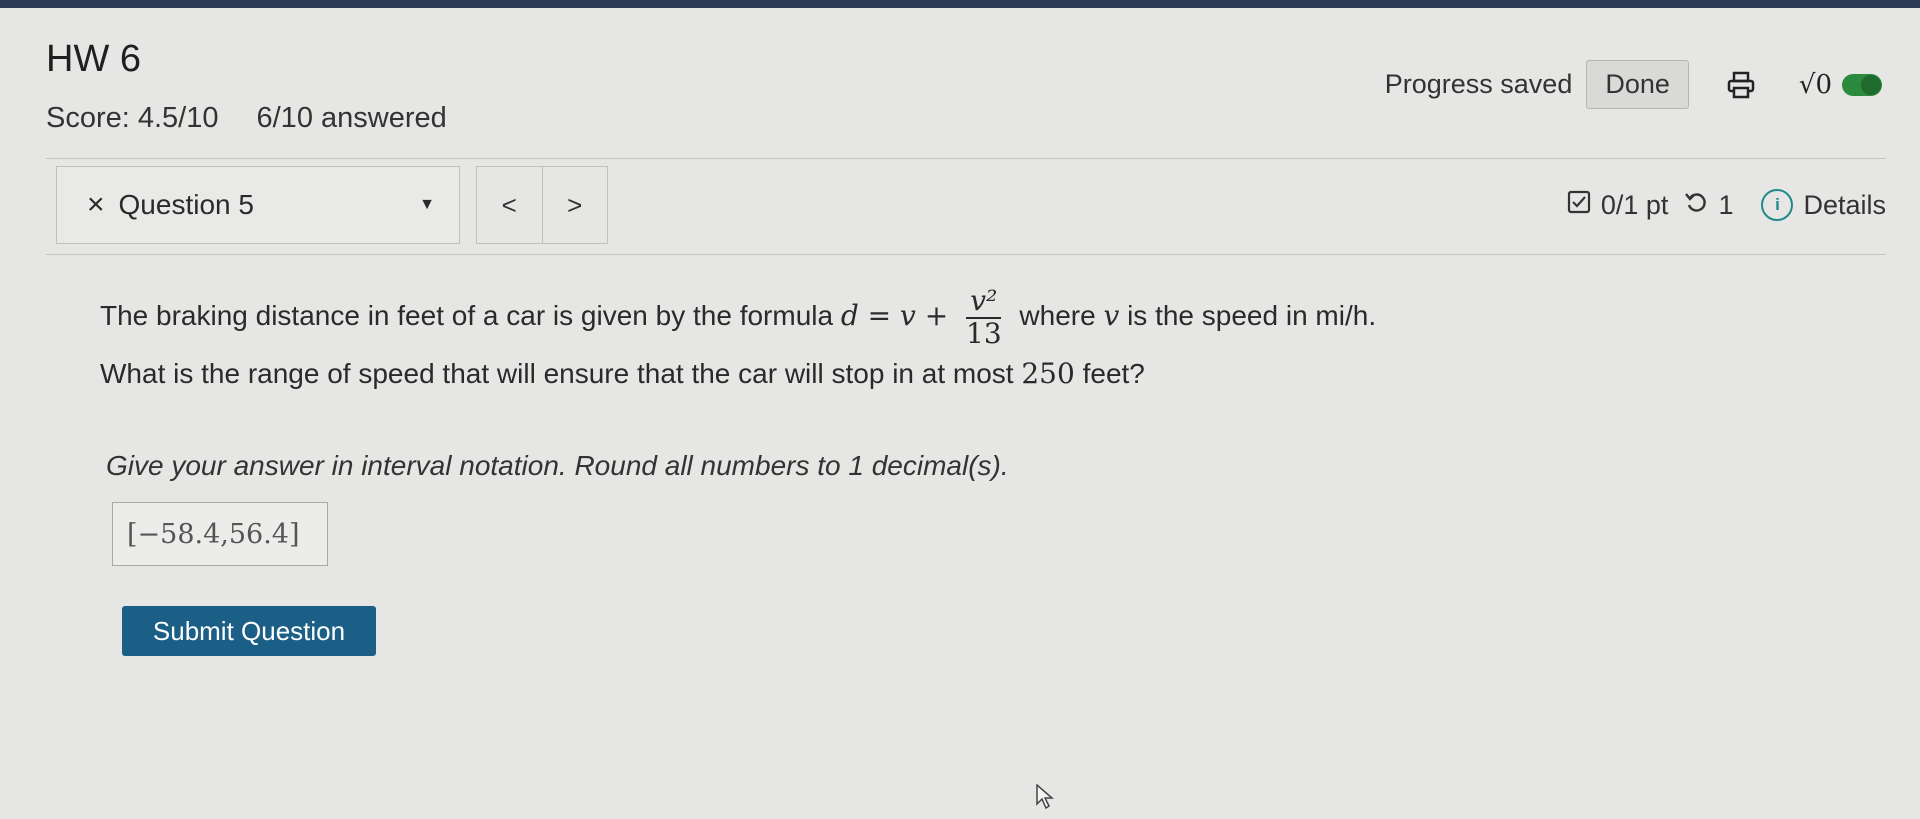 The width and height of the screenshot is (1920, 819). Describe the element at coordinates (966, 158) in the screenshot. I see `header-divider` at that location.